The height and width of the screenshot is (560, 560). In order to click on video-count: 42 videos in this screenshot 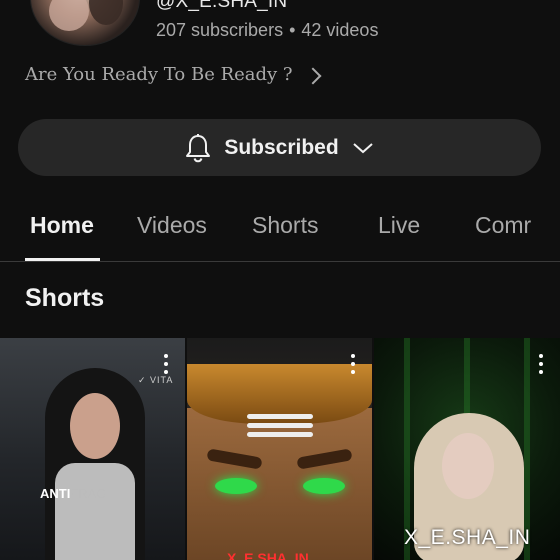, I will do `click(340, 30)`.